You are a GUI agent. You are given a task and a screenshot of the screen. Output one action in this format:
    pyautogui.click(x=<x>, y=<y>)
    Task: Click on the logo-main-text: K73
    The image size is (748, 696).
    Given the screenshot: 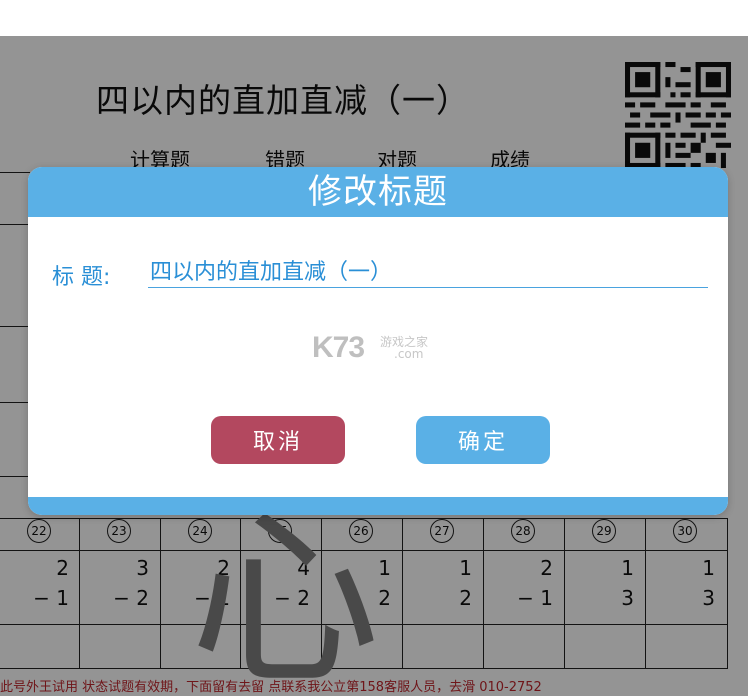 What is the action you would take?
    pyautogui.click(x=338, y=347)
    